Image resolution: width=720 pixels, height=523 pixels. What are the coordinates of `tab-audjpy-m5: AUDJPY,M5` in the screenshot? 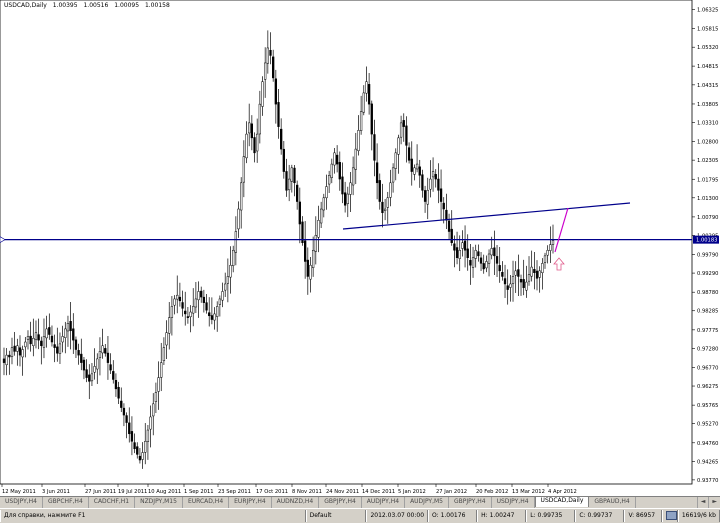 It's located at (427, 502).